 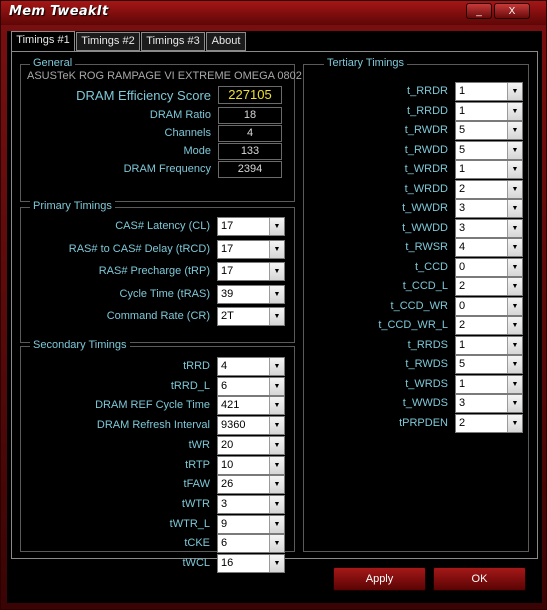 I want to click on trrd-value: 4, so click(x=224, y=366).